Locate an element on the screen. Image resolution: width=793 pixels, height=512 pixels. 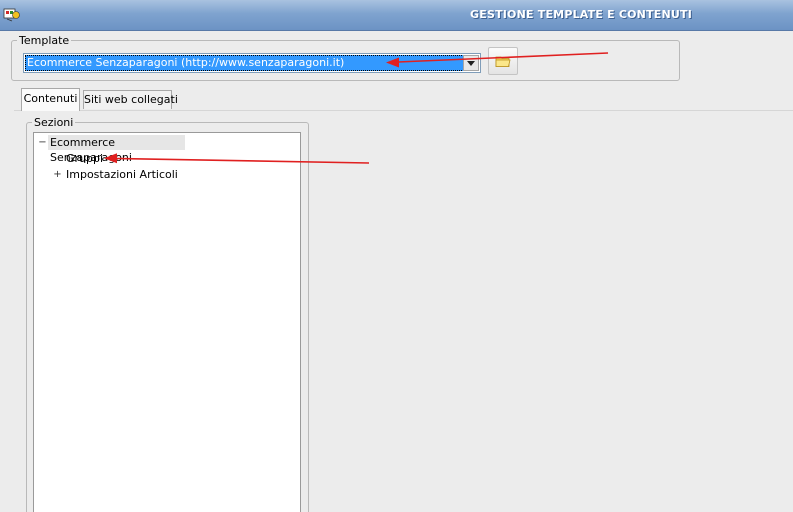
tab-siti-web-collegati: Siti web collegati is located at coordinates (130, 99).